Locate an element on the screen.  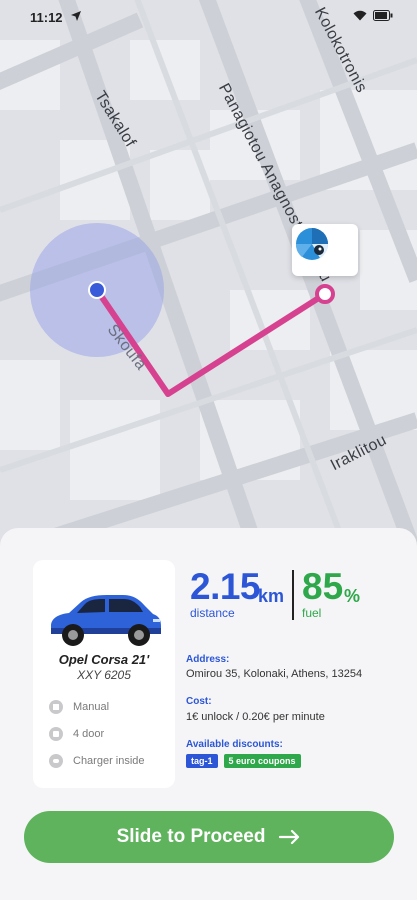
stats-divider is located at coordinates (293, 595).